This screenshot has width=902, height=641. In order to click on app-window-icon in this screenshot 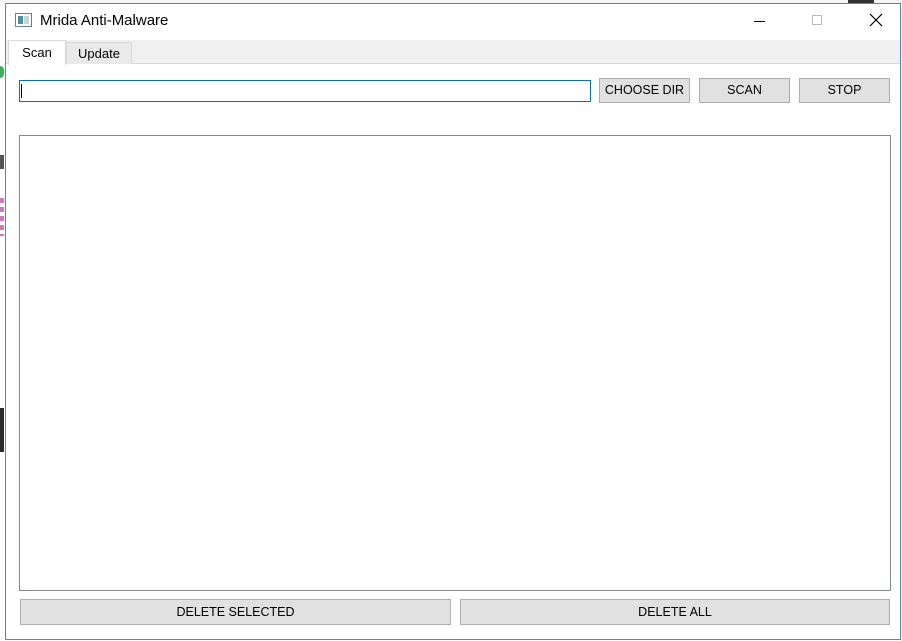, I will do `click(23, 20)`.